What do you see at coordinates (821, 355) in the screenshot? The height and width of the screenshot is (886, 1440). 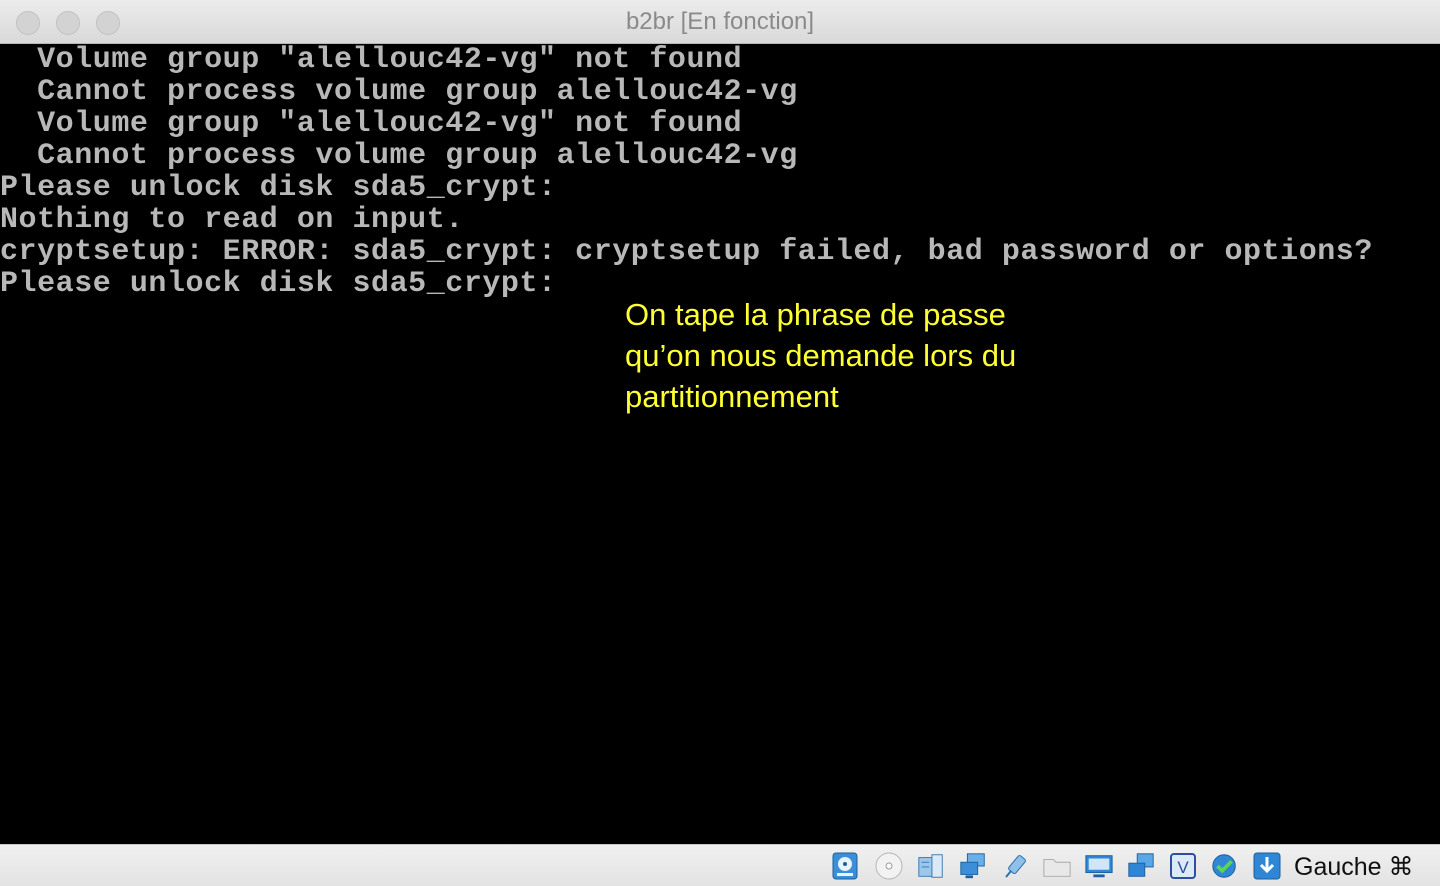 I see `annotation-line: qu’on nous demande lors du` at bounding box center [821, 355].